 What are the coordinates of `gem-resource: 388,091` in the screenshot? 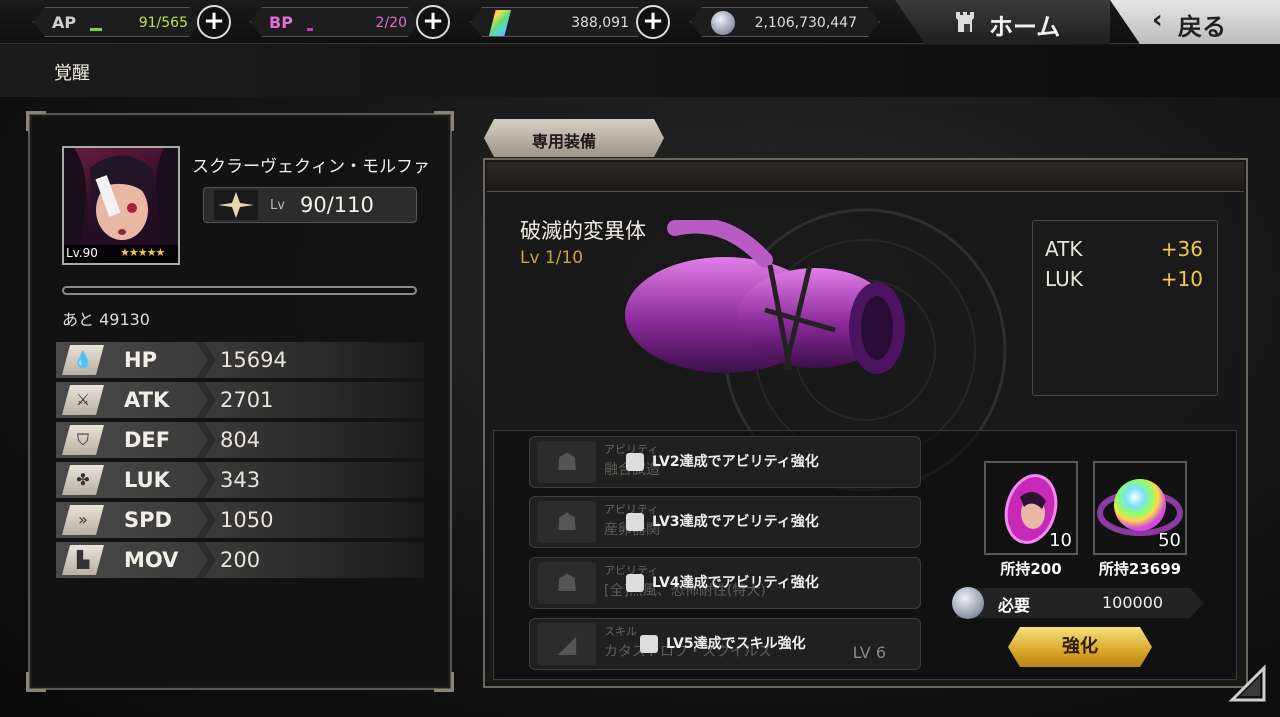 It's located at (560, 22).